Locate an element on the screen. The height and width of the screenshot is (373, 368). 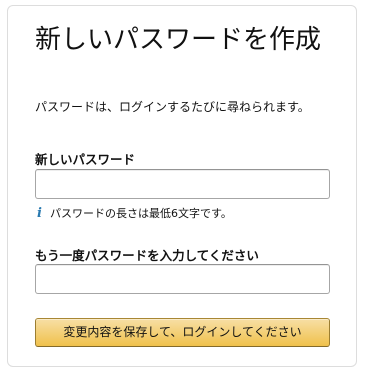
confirm-password-label: もう一度パスワードを入力してください is located at coordinates (147, 255).